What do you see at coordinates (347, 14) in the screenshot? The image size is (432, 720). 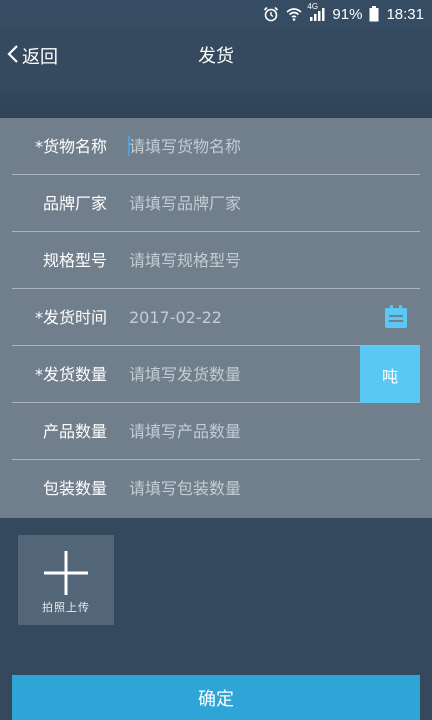 I see `battery-percent: 91%` at bounding box center [347, 14].